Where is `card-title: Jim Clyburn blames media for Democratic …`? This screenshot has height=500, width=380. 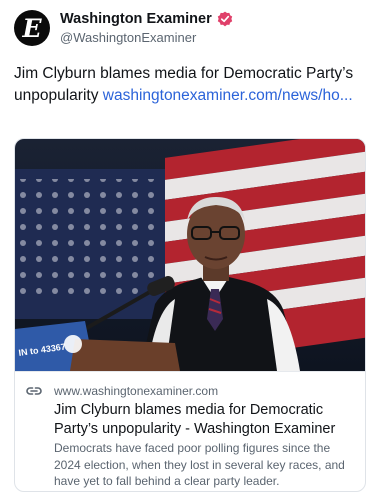 card-title: Jim Clyburn blames media for Democratic … is located at coordinates (204, 420).